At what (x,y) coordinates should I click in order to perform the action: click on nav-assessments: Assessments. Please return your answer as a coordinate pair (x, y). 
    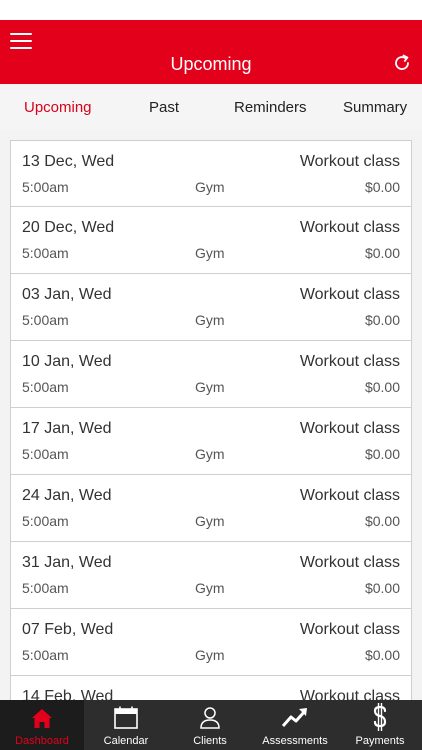
    Looking at the image, I should click on (295, 725).